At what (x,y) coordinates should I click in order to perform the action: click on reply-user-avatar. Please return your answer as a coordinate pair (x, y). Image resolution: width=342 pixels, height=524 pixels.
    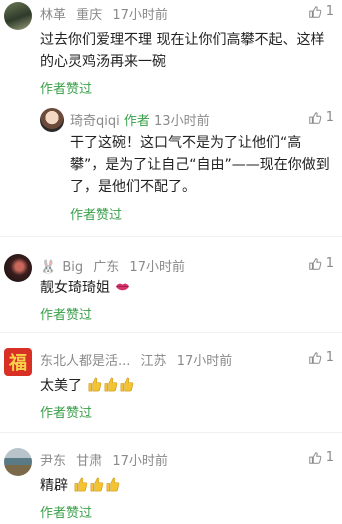
    Looking at the image, I should click on (52, 120).